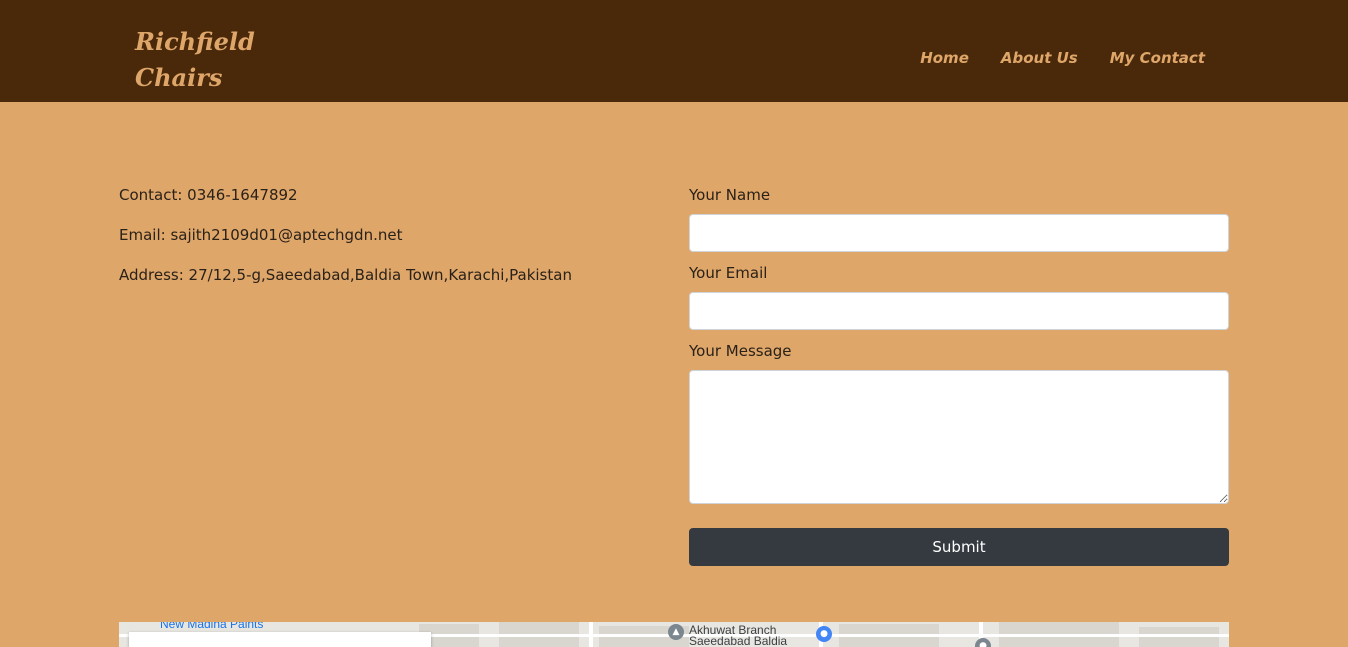 This screenshot has width=1348, height=647. Describe the element at coordinates (728, 273) in the screenshot. I see `email-label: Your Email` at that location.